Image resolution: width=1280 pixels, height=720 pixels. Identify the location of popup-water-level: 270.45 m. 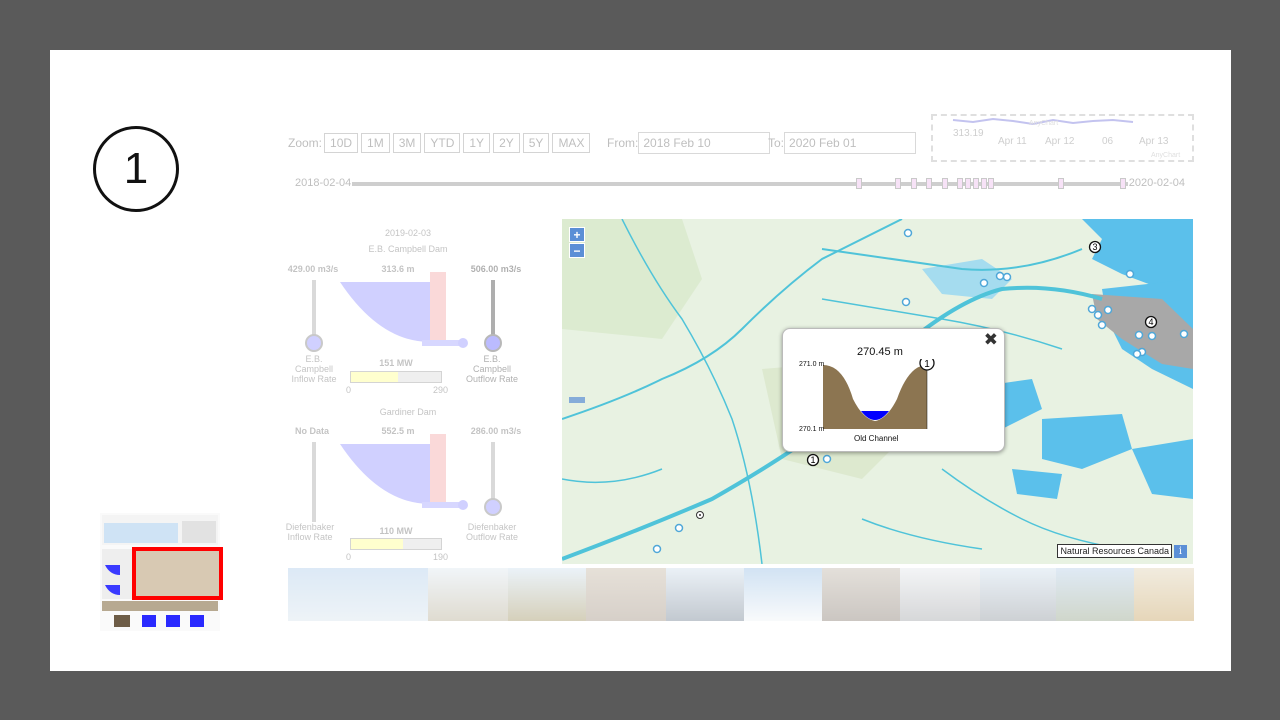
(880, 352).